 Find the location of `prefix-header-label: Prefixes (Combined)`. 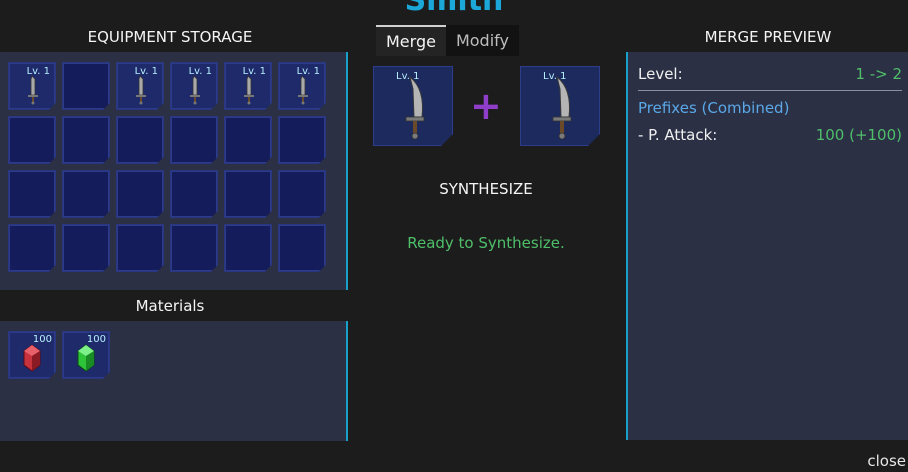

prefix-header-label: Prefixes (Combined) is located at coordinates (714, 108).